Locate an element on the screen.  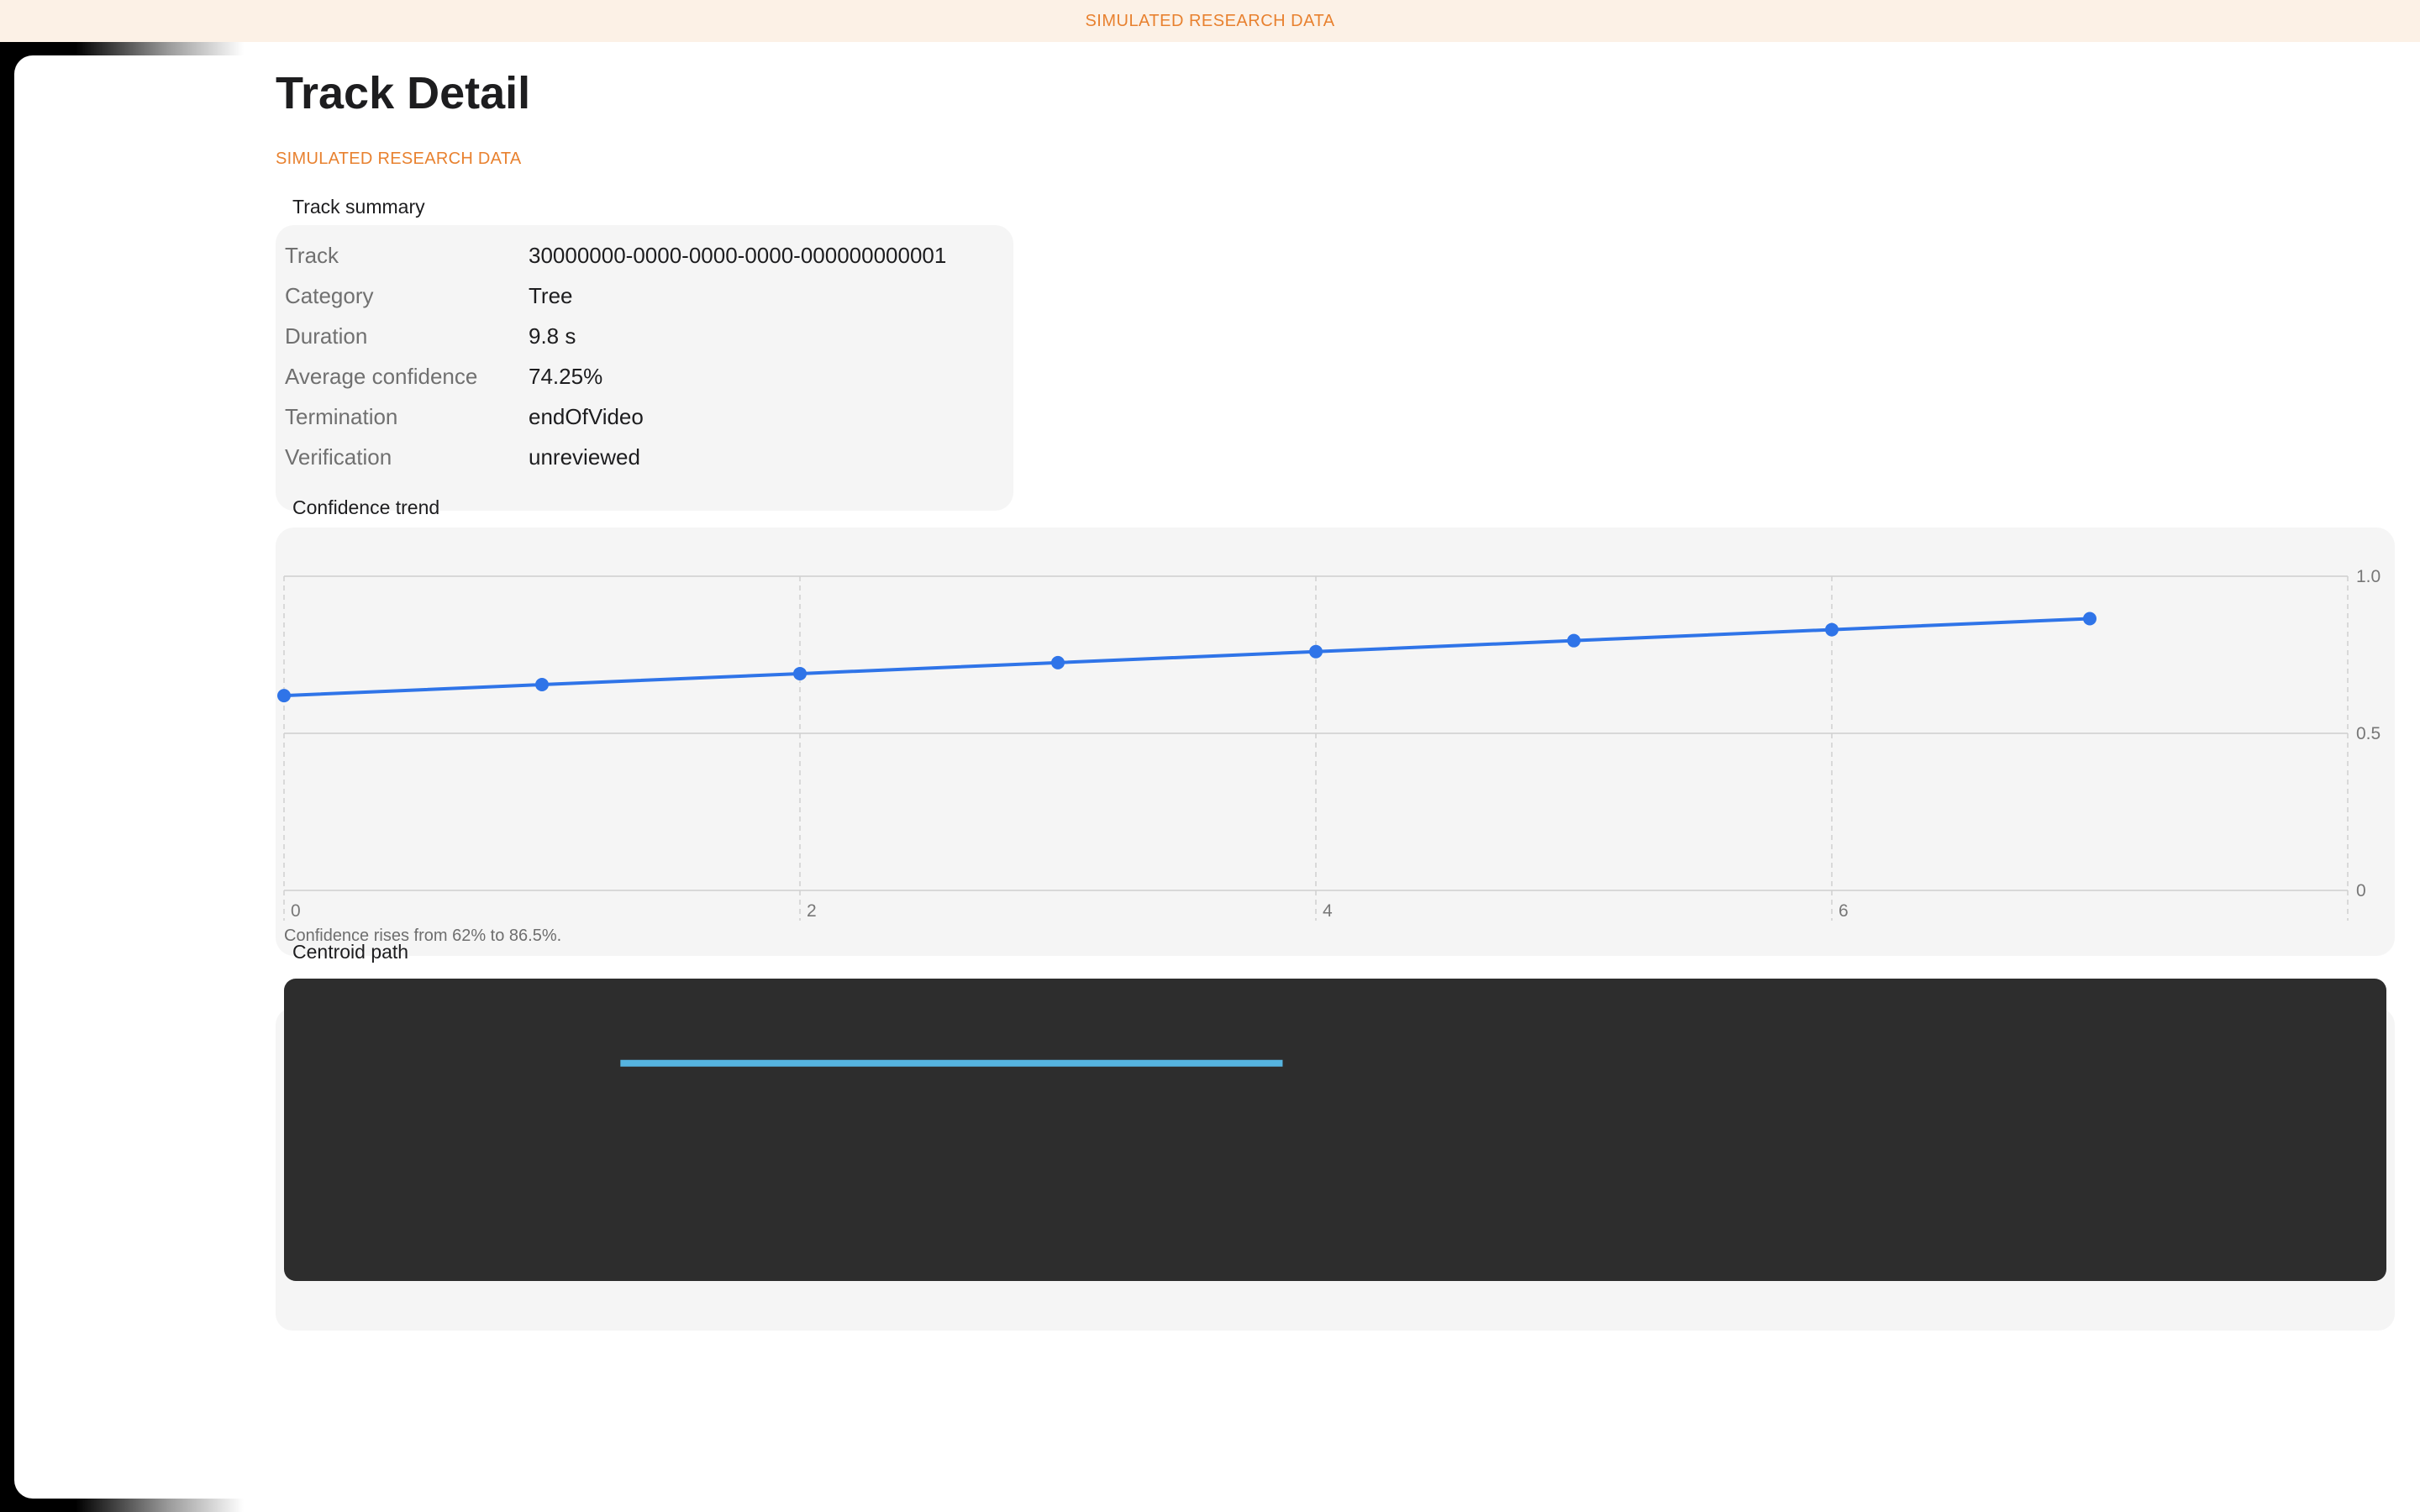
summary-row-termination: Termination endOfVideo is located at coordinates (644, 416).